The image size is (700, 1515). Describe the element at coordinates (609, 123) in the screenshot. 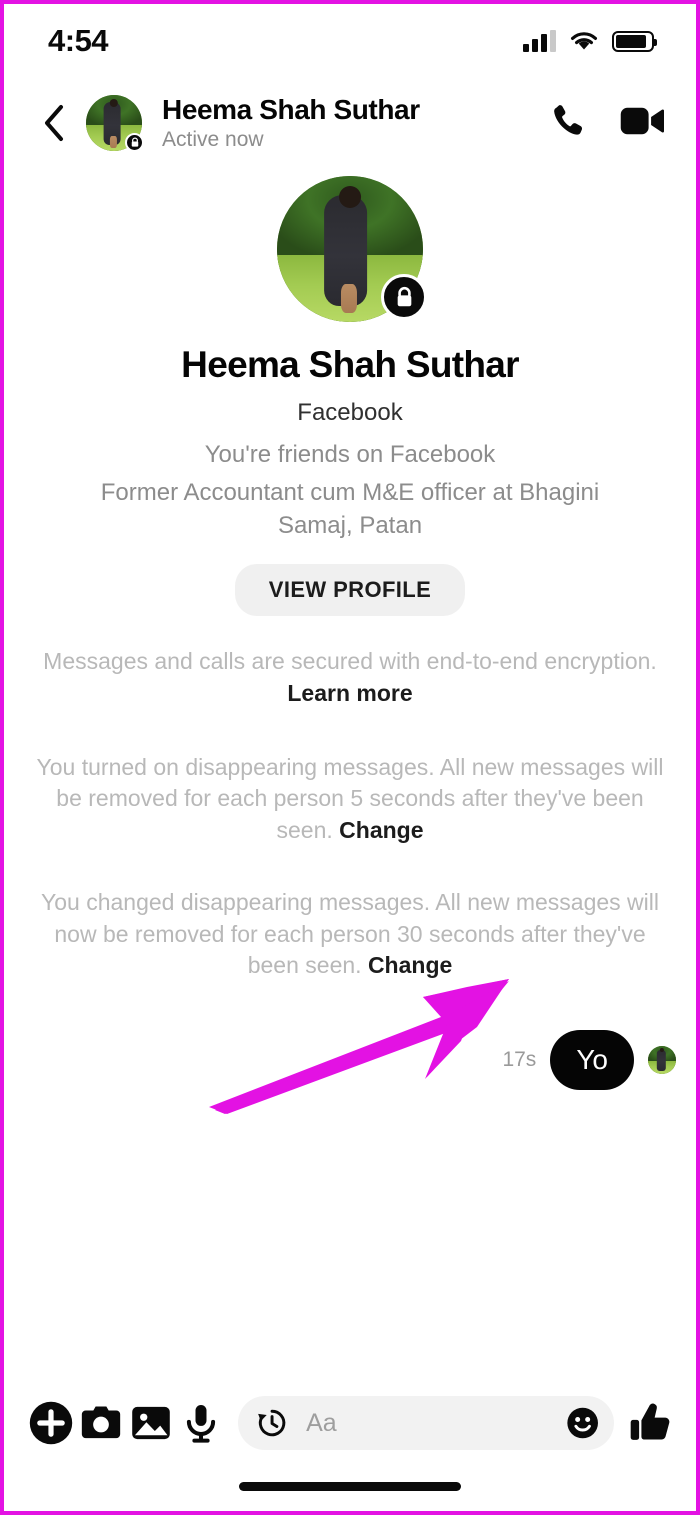

I see `header-actions` at that location.